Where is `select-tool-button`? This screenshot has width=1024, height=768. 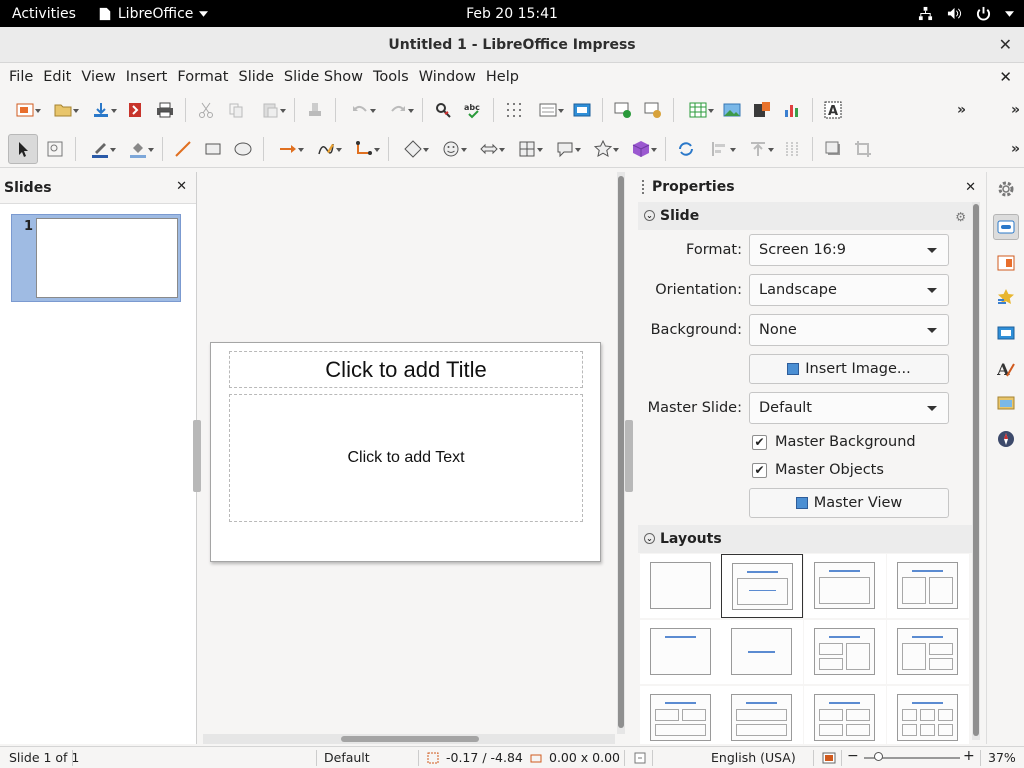 select-tool-button is located at coordinates (23, 148).